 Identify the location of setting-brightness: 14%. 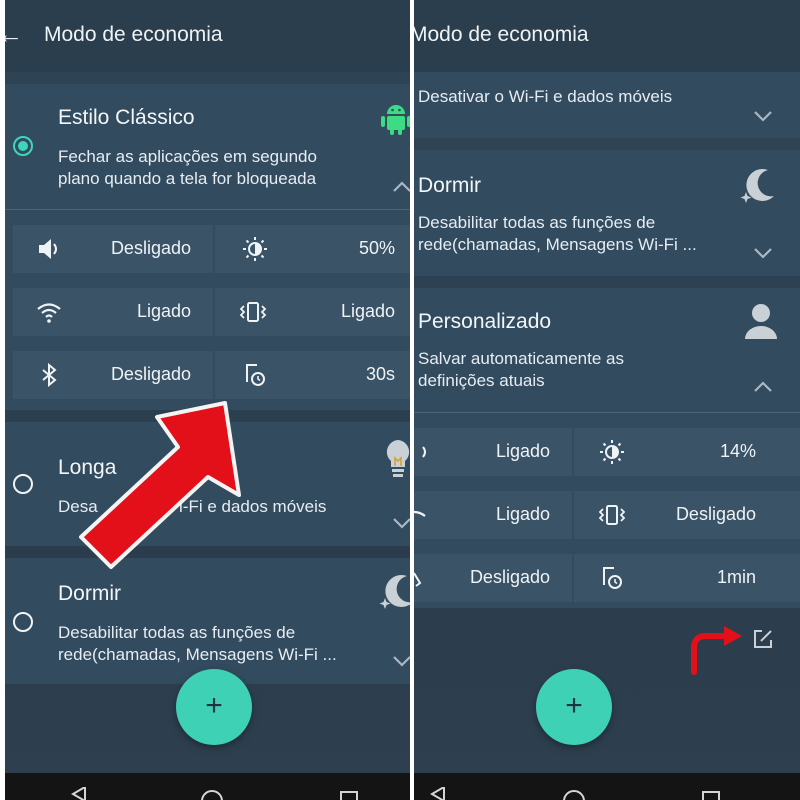
(687, 452).